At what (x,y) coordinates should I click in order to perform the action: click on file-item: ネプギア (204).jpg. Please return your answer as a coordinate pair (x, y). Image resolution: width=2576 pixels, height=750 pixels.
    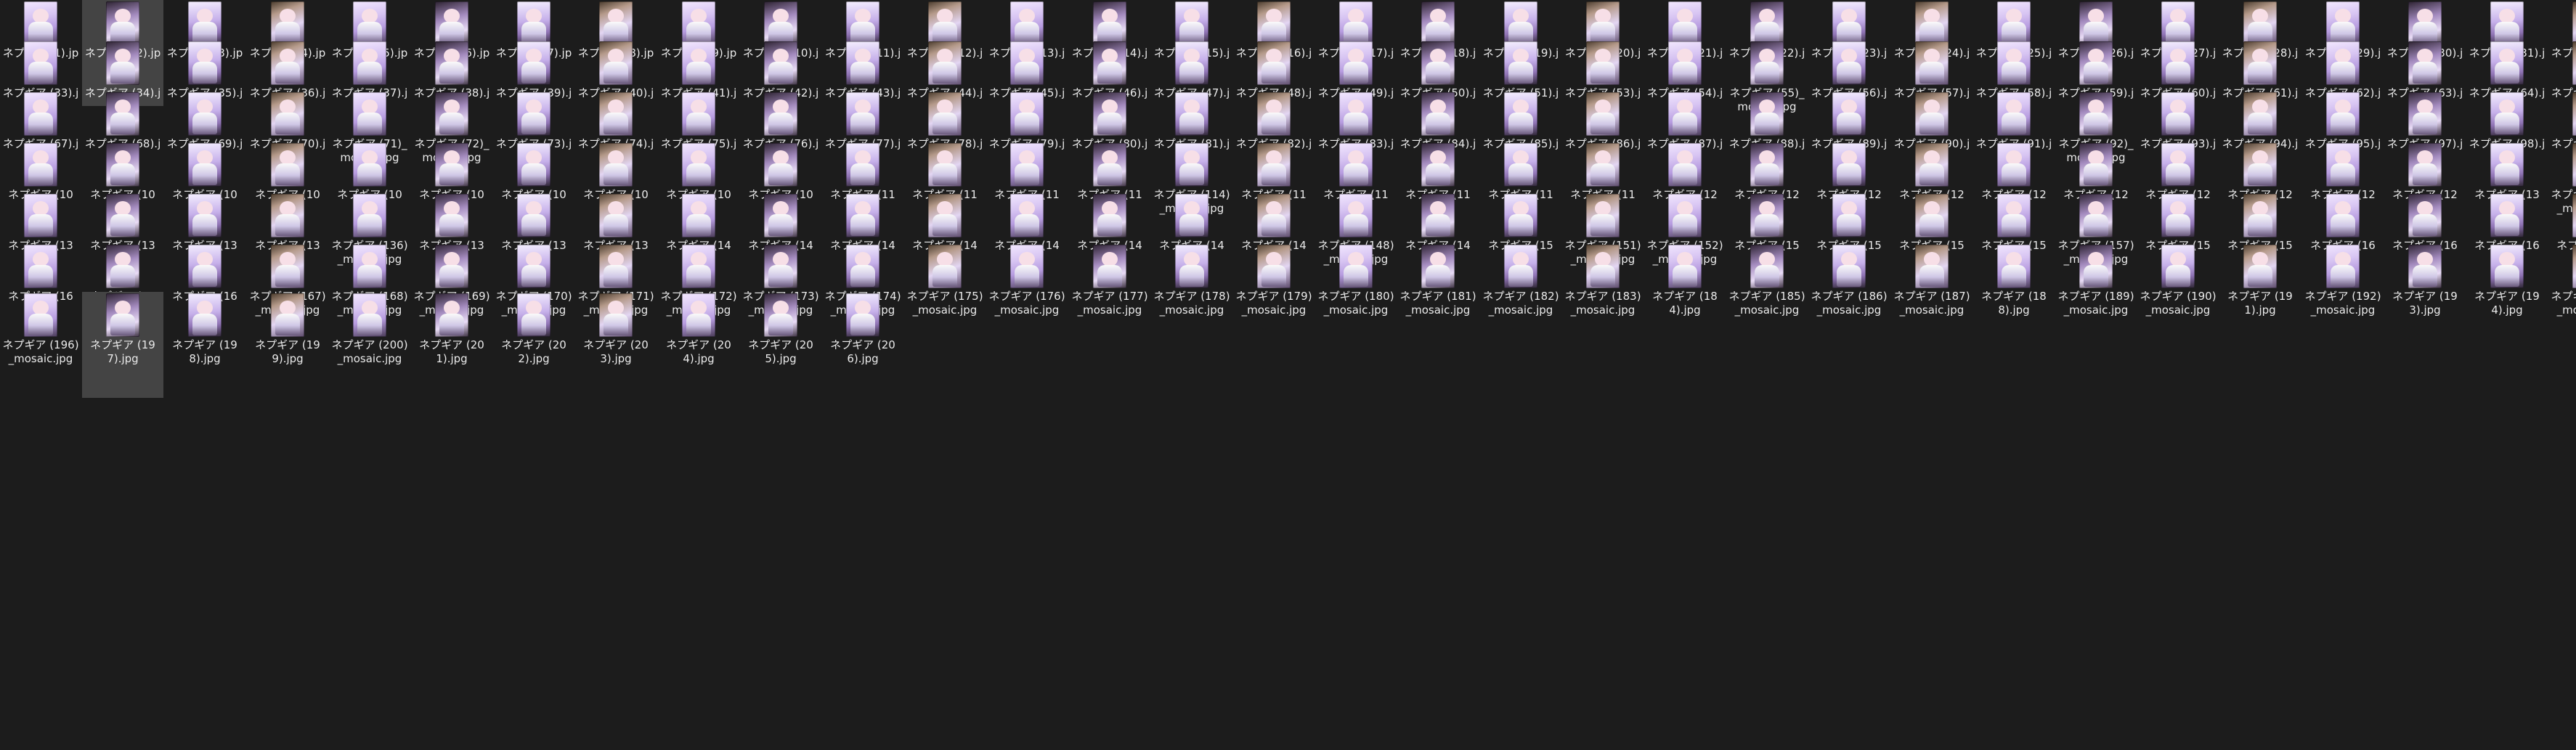
    Looking at the image, I should click on (699, 345).